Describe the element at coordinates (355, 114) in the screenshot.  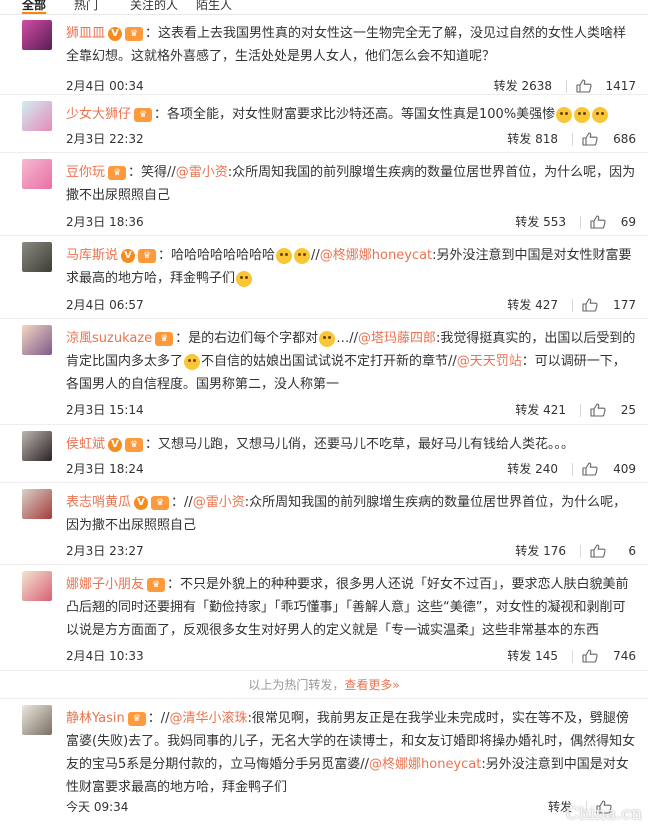
I see `comment-text-segment: ：各项全能，对女性财富要求比沙特还高。等国女性真是100%美强惨` at that location.